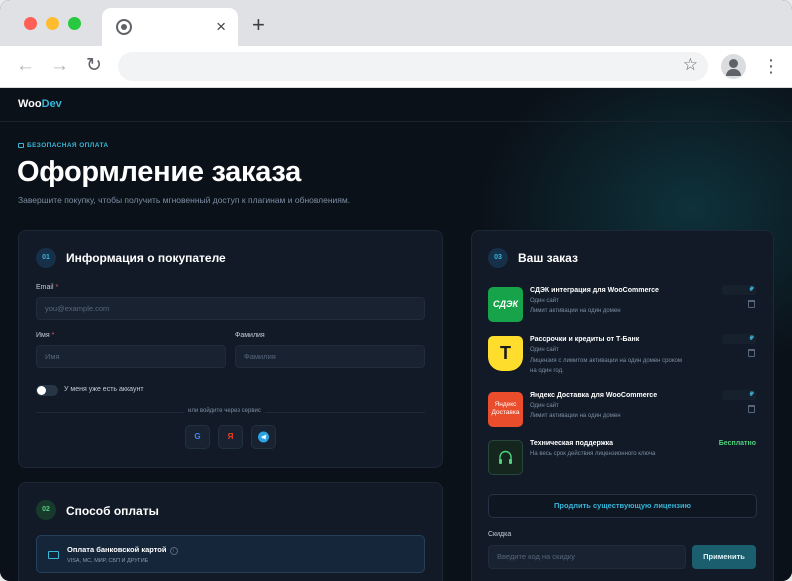 Image resolution: width=792 pixels, height=581 pixels. I want to click on renew-license-button: Продлить существующую лицензию, so click(622, 506).